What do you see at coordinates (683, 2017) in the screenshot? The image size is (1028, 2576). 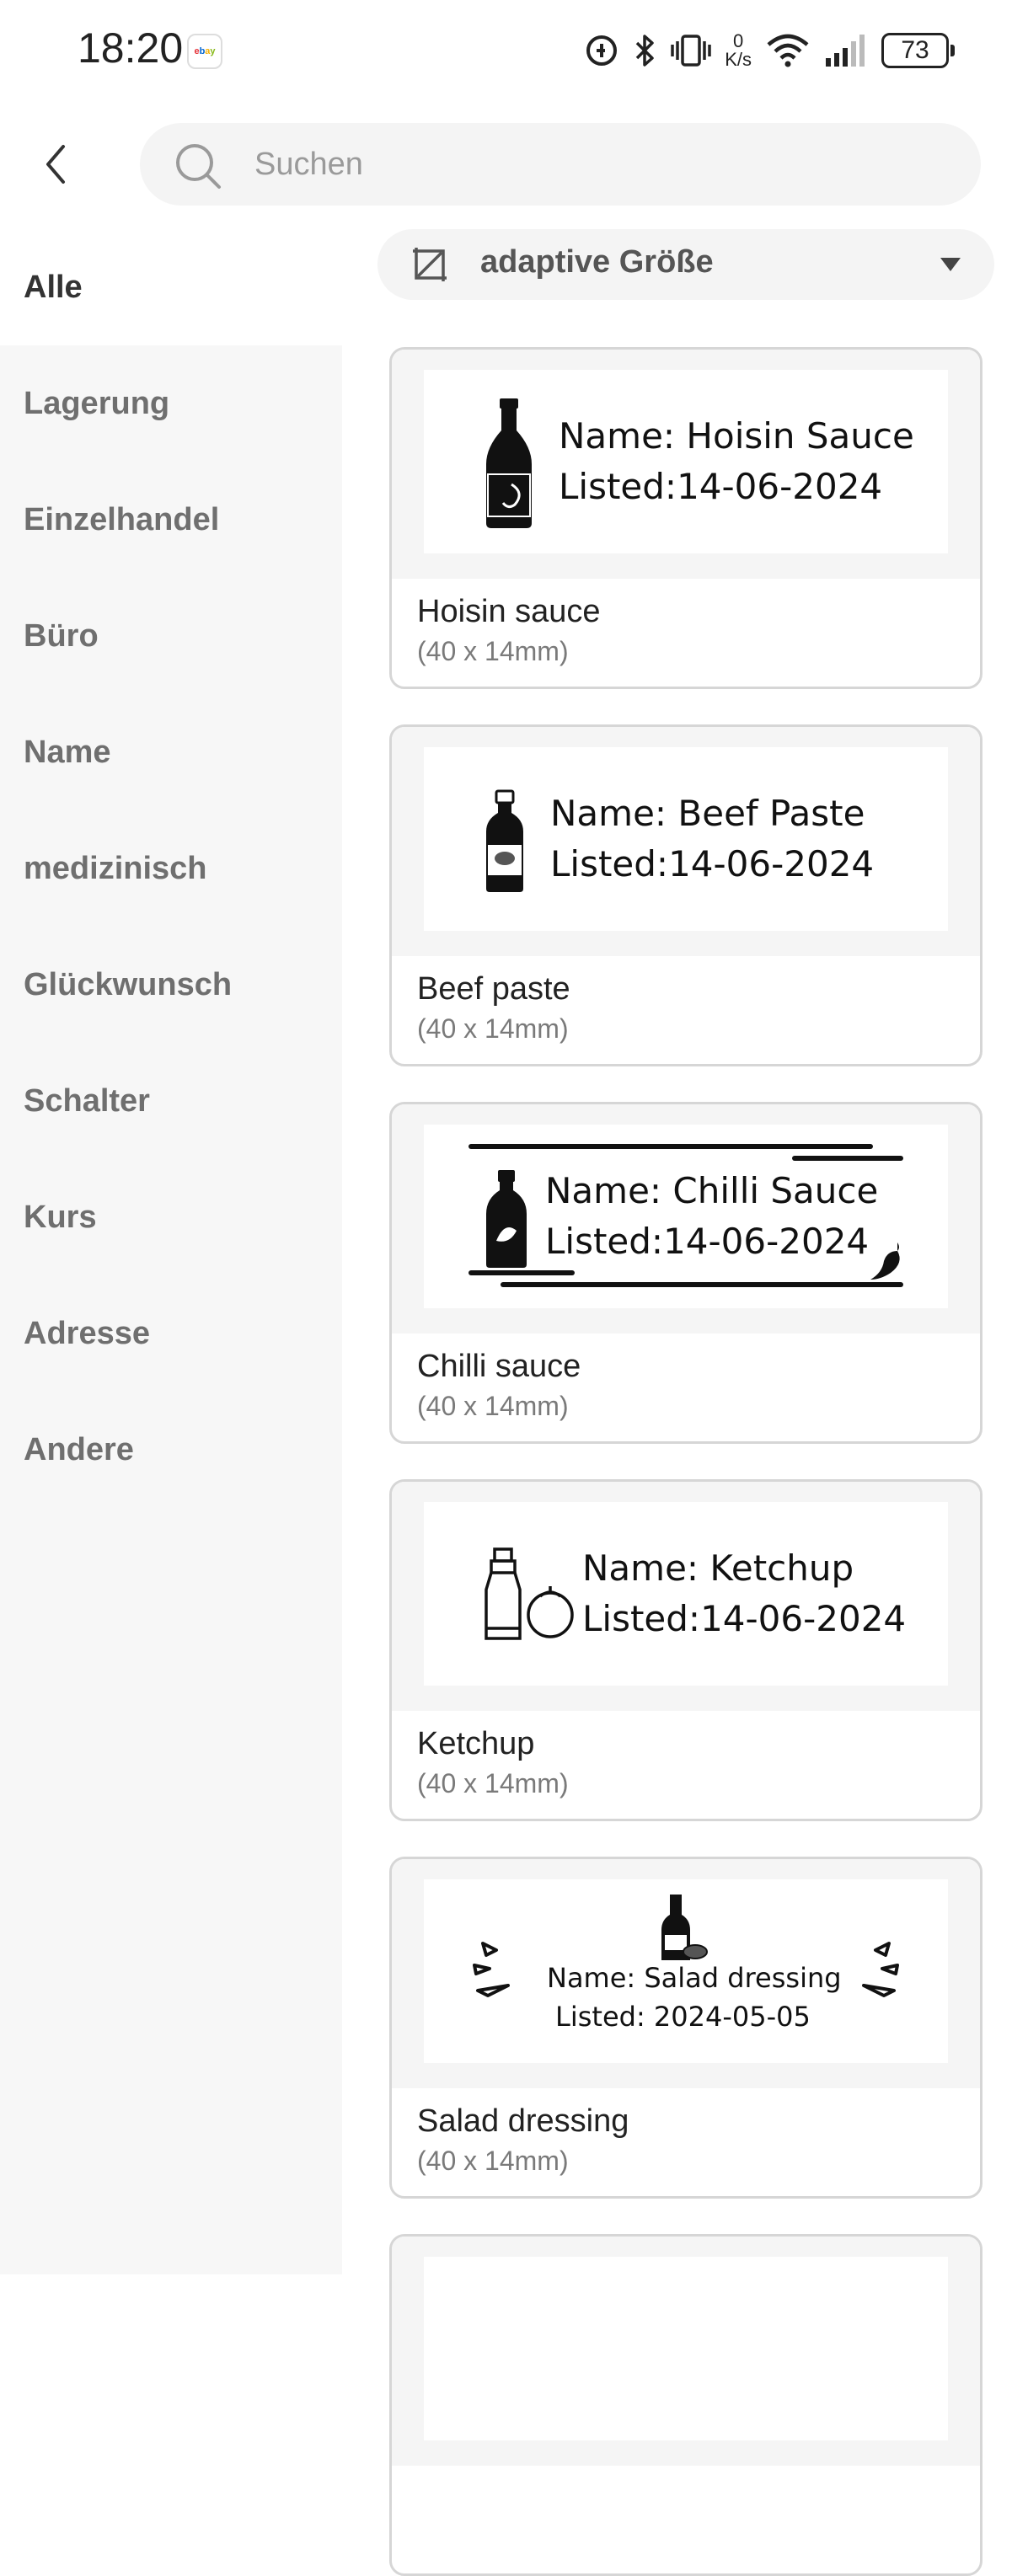 I see `label-date-line: Listed: 2024-05-05` at bounding box center [683, 2017].